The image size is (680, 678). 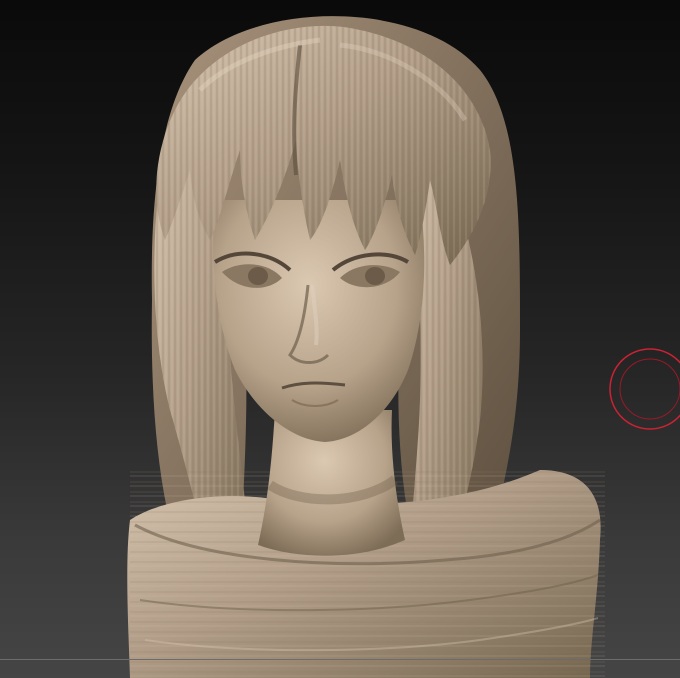 I want to click on brush-cursor-icon, so click(x=644, y=389).